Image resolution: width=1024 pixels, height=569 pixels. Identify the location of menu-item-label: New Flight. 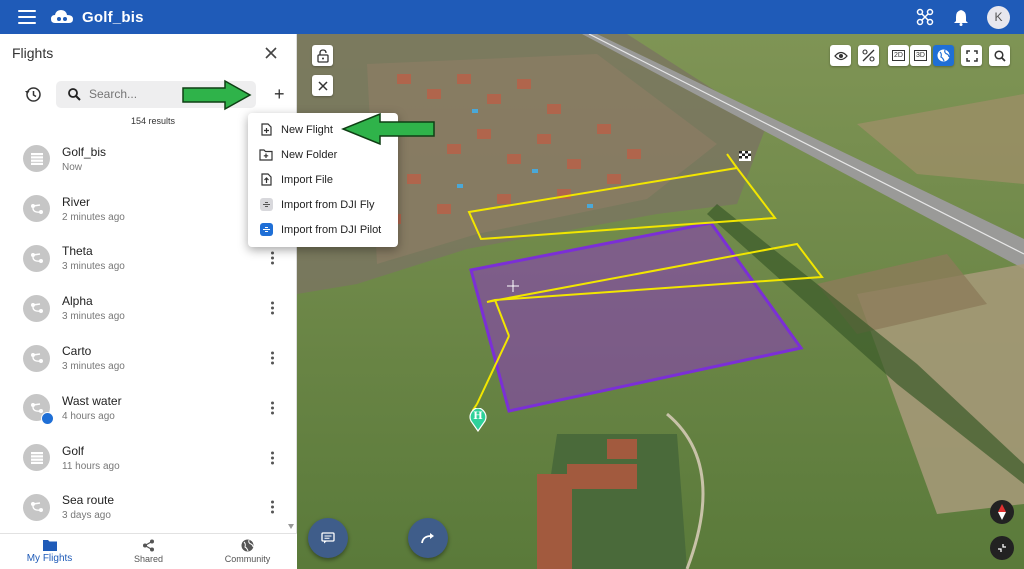
(307, 129).